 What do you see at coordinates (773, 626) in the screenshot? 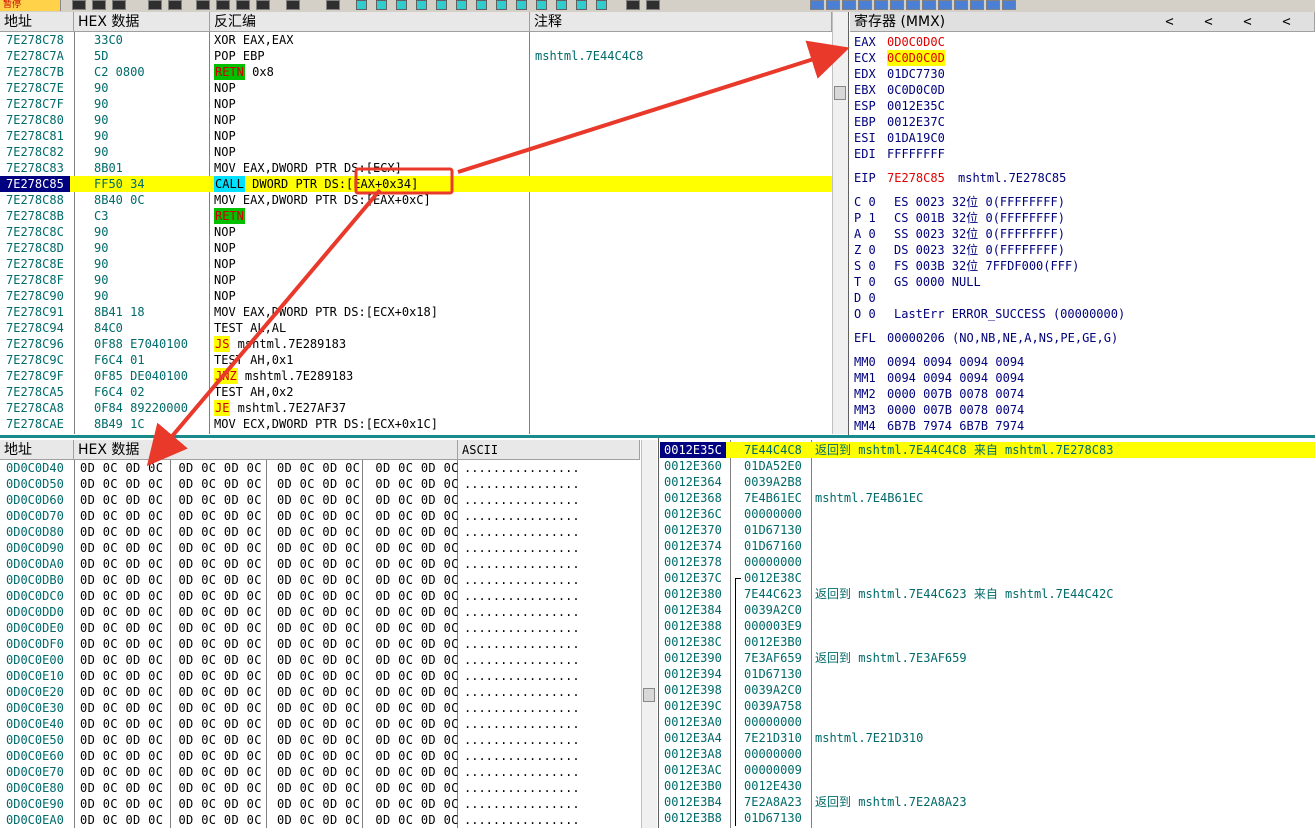
I see `stack-value: 000003E9` at bounding box center [773, 626].